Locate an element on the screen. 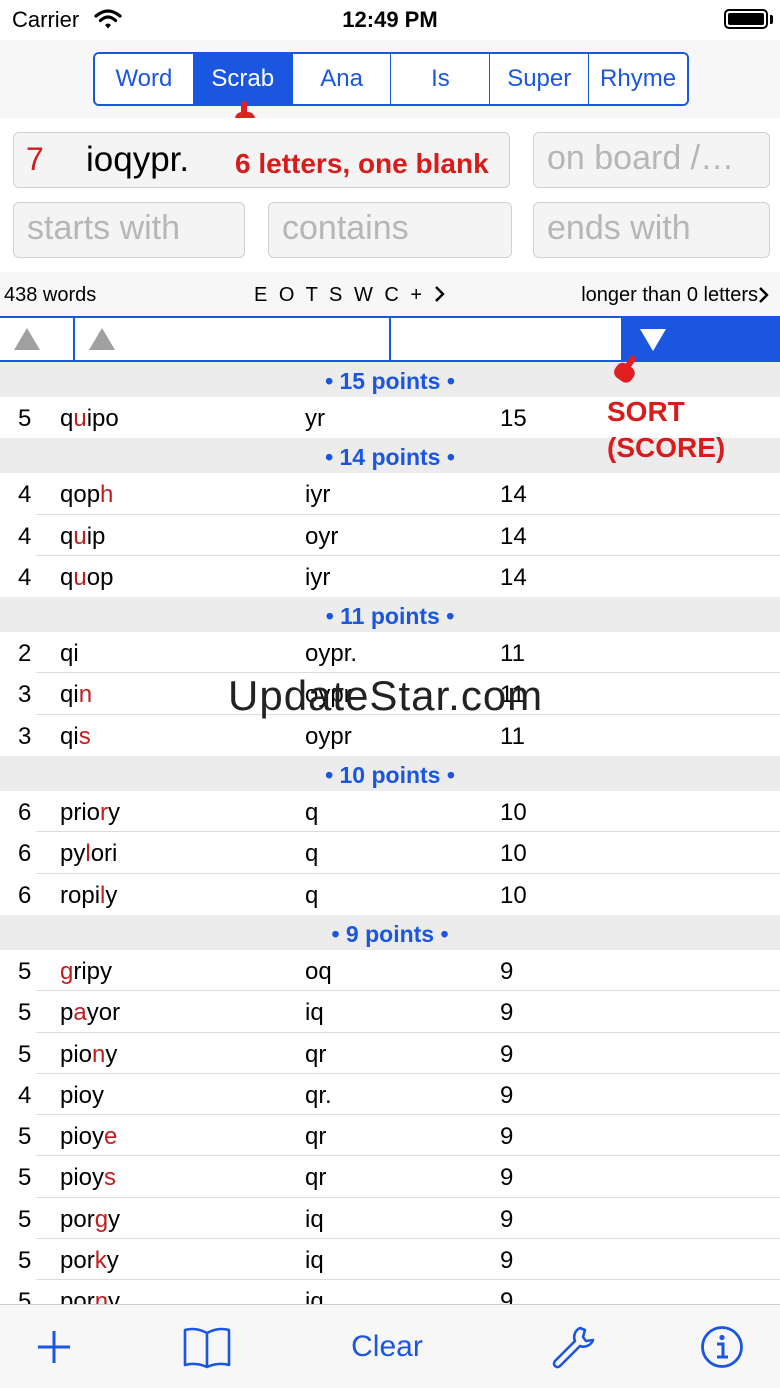 The height and width of the screenshot is (1388, 780). table-row: 5 payor iq 9 is located at coordinates (390, 1012).